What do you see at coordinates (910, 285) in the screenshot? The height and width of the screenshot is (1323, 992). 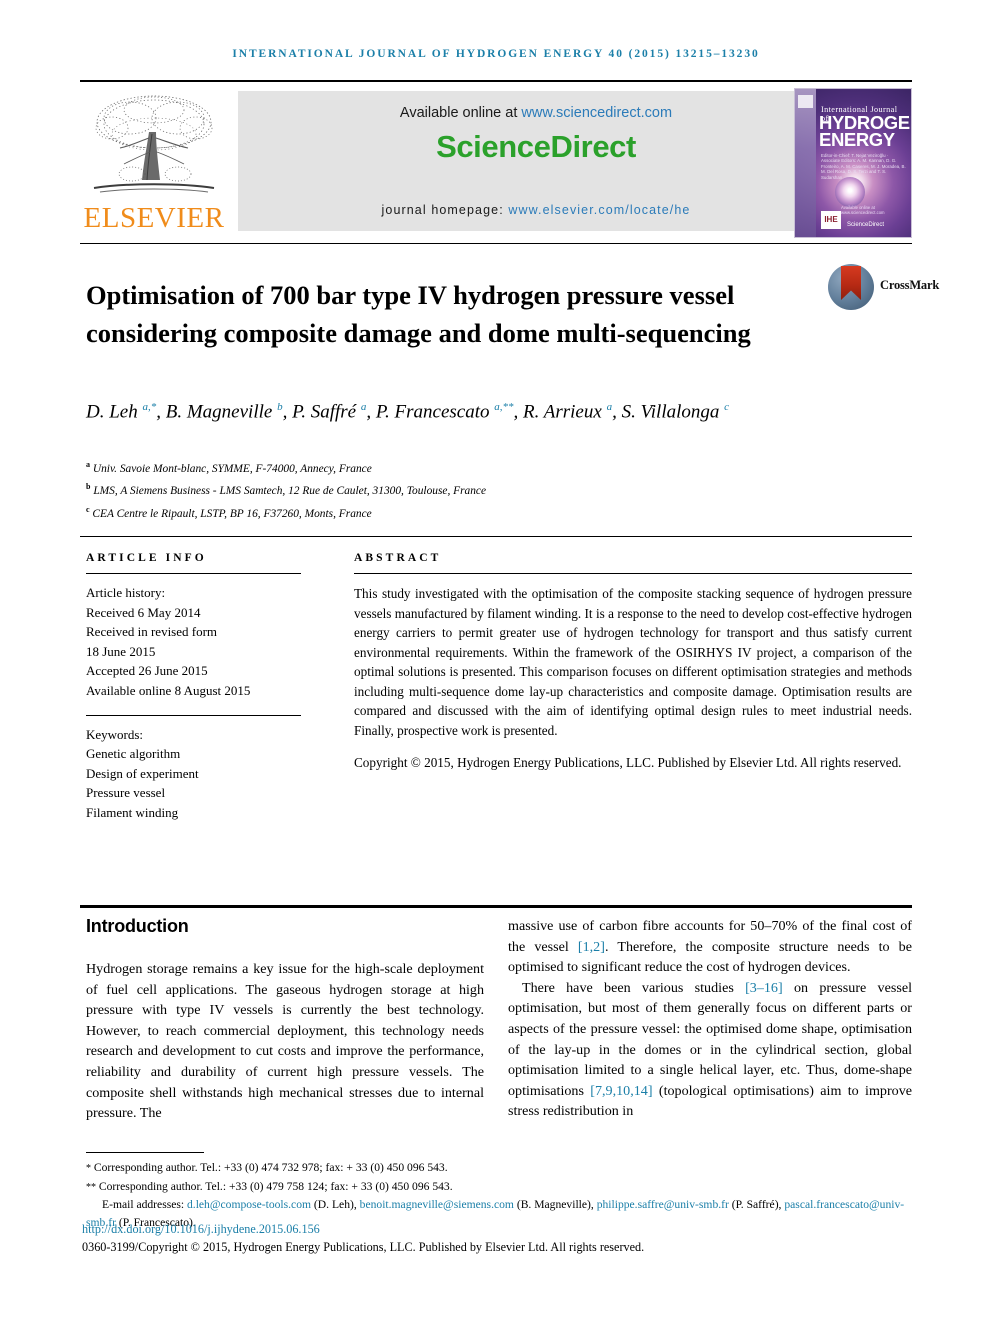 I see `crossmark-label: CrossMark` at bounding box center [910, 285].